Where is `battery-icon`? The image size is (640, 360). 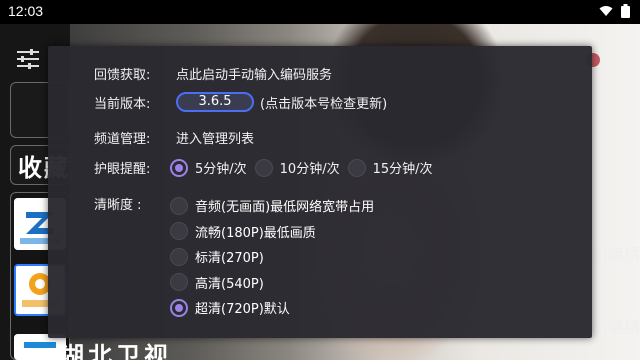
battery-icon is located at coordinates (625, 11).